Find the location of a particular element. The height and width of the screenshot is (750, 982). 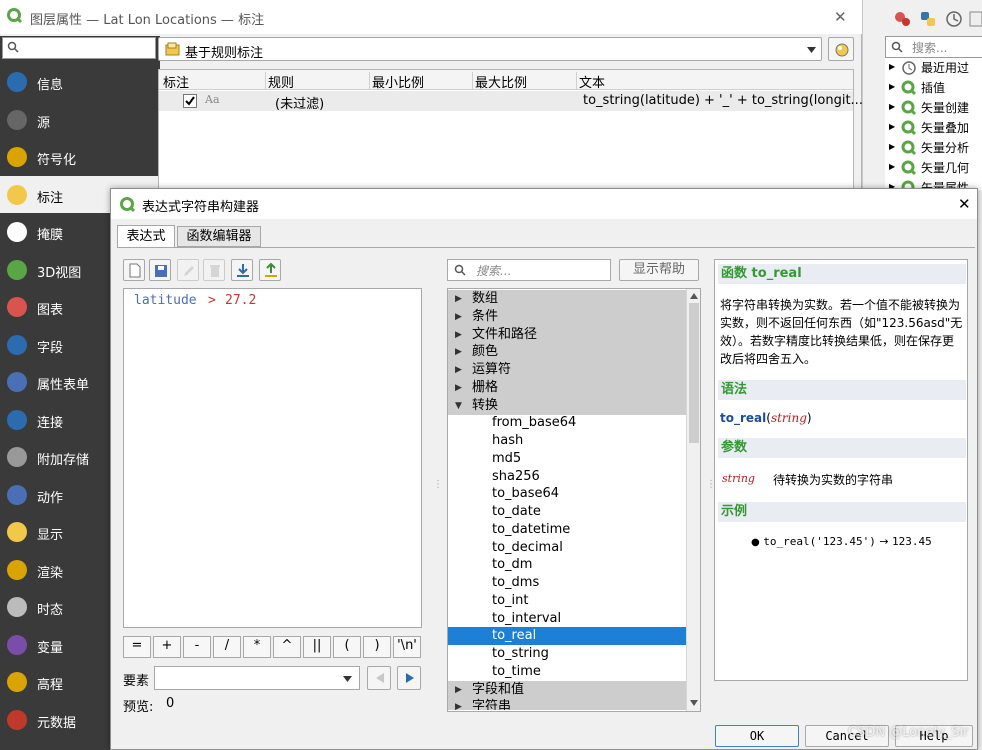

expression-editor: latitude > 27.2 is located at coordinates (272, 458).